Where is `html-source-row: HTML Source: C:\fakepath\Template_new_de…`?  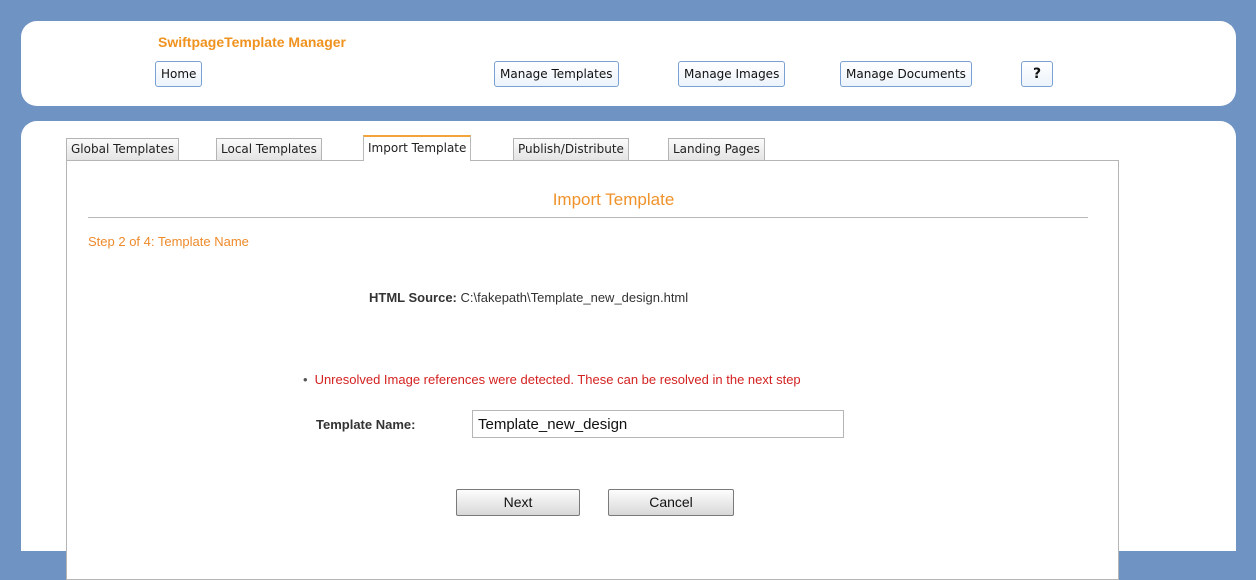 html-source-row: HTML Source: C:\fakepath\Template_new_de… is located at coordinates (528, 297).